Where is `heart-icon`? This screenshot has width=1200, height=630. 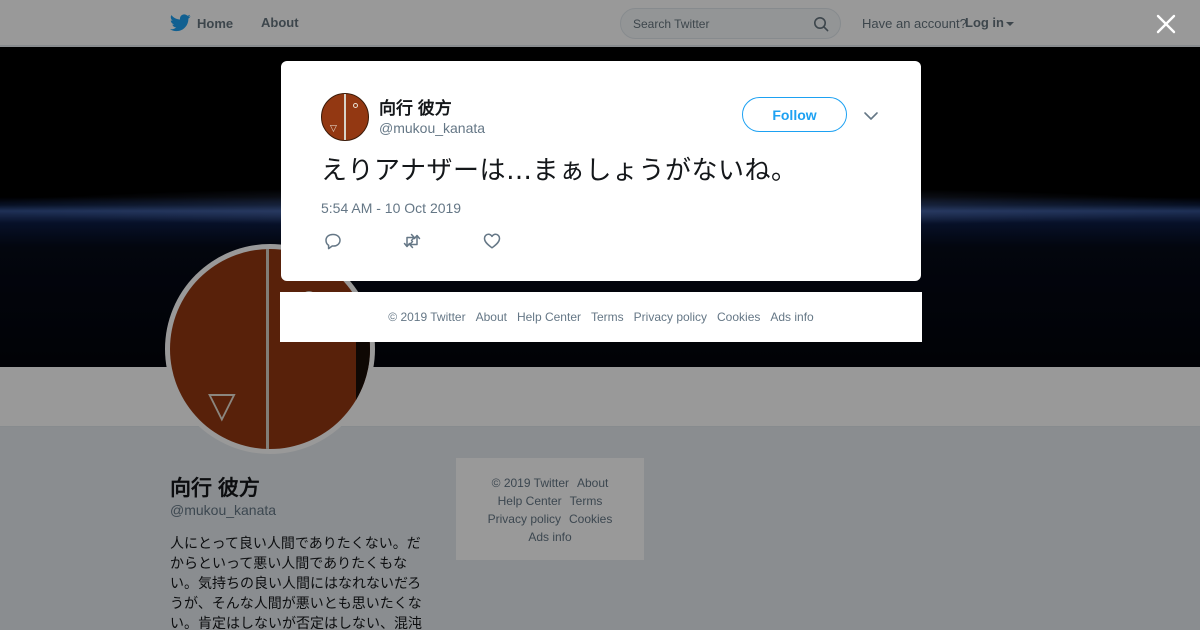 heart-icon is located at coordinates (492, 241).